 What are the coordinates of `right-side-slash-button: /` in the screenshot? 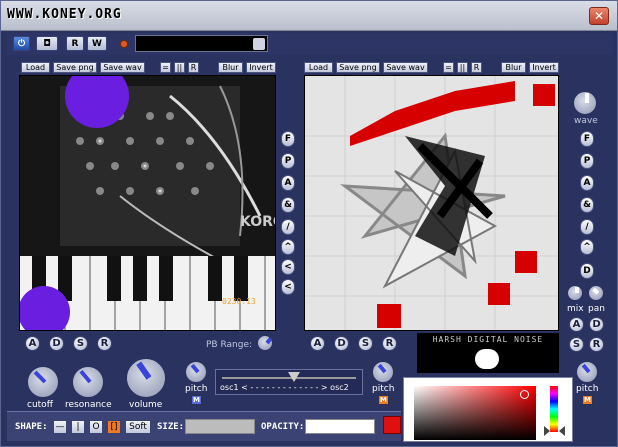 It's located at (587, 227).